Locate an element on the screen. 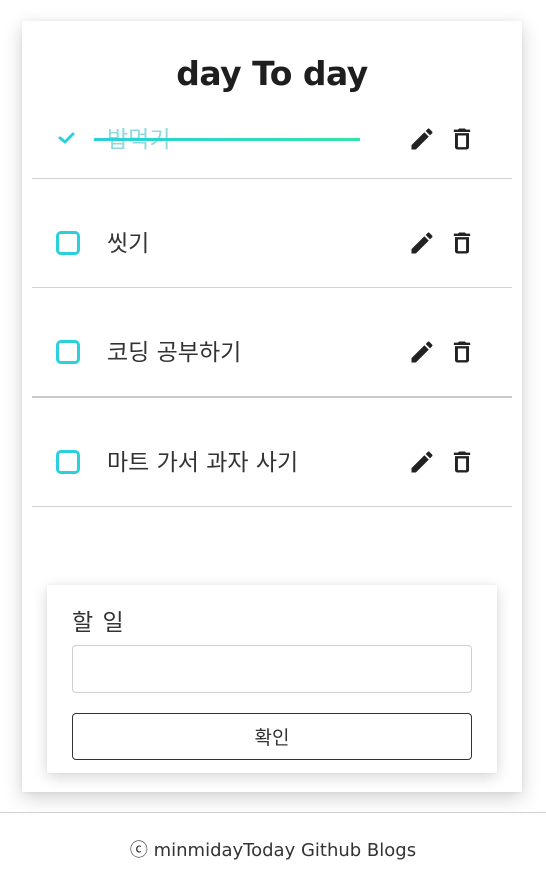  todo-item: 씻기 is located at coordinates (272, 233).